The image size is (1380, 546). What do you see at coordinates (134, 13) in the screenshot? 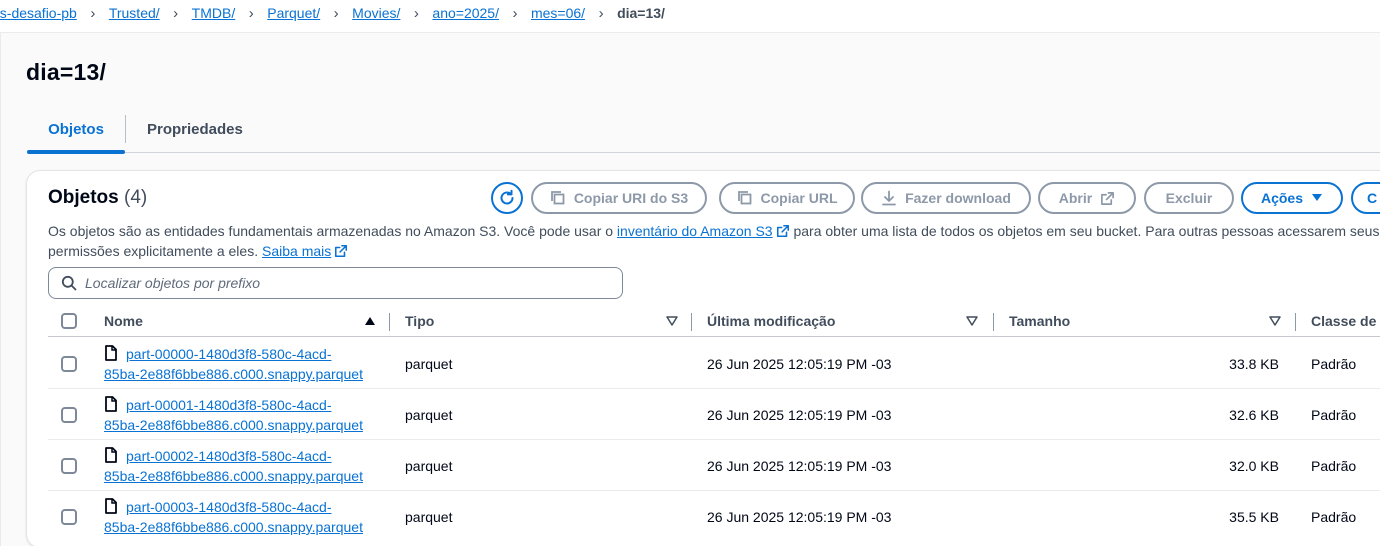
I see `breadcrumb-item-trusted: Trusted/` at bounding box center [134, 13].